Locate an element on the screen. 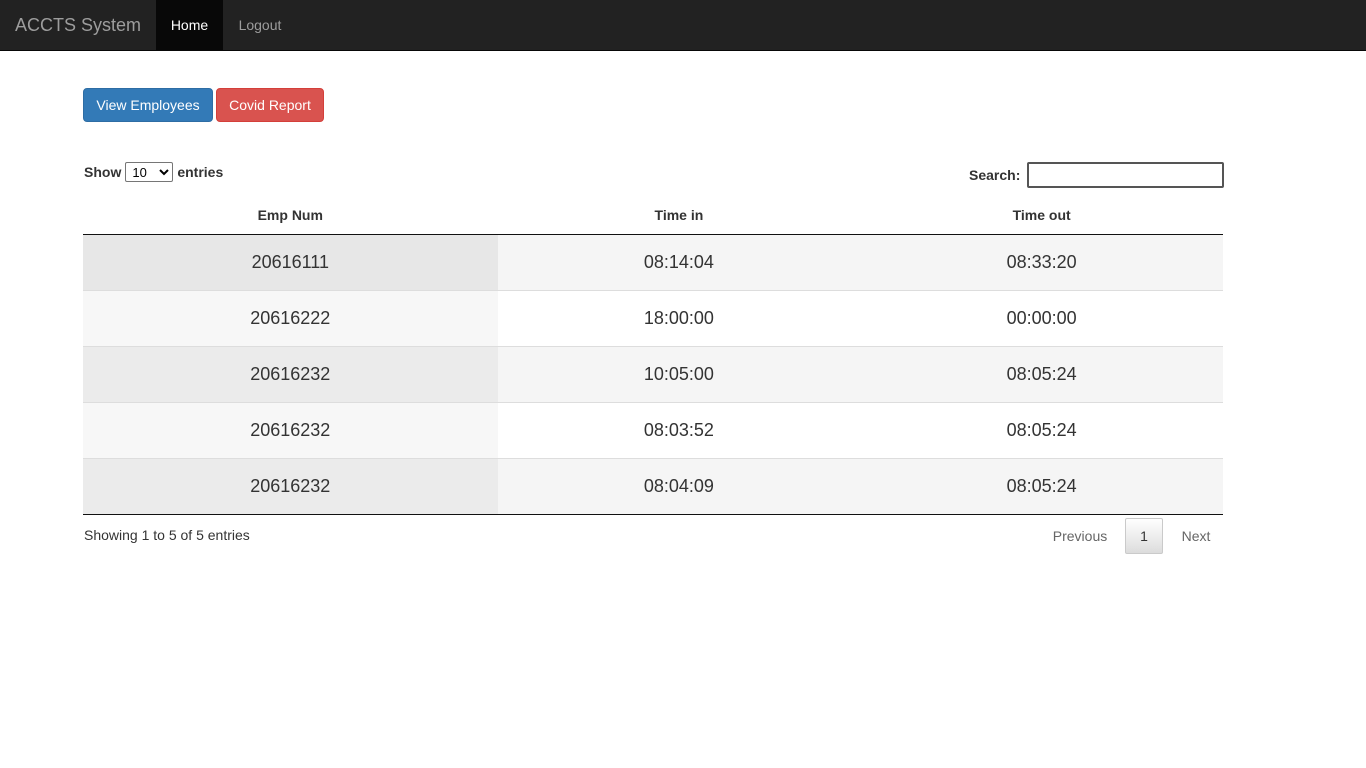 The height and width of the screenshot is (768, 1366). entries-label: entries is located at coordinates (200, 172).